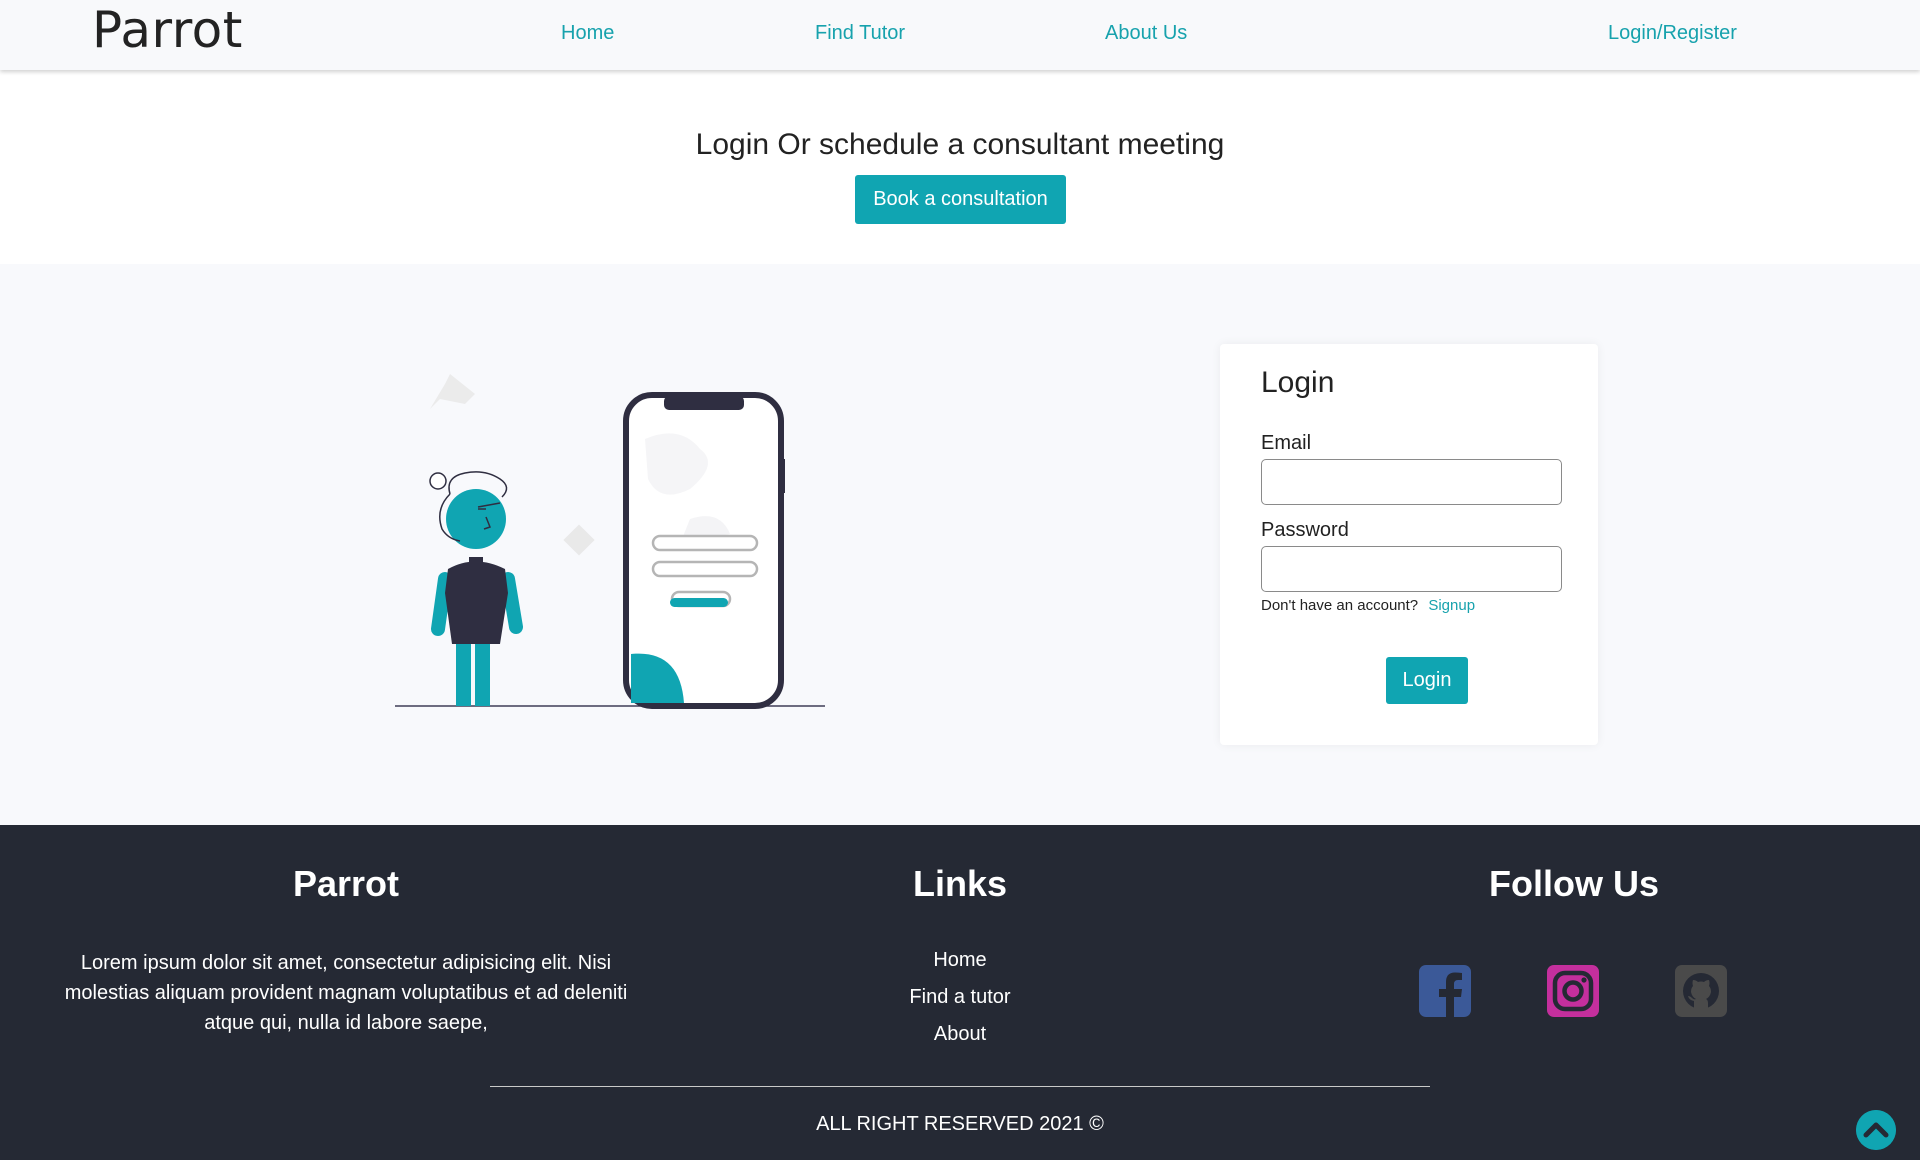 This screenshot has width=1920, height=1160. I want to click on footer-link-find-tutor: Find a tutor, so click(960, 997).